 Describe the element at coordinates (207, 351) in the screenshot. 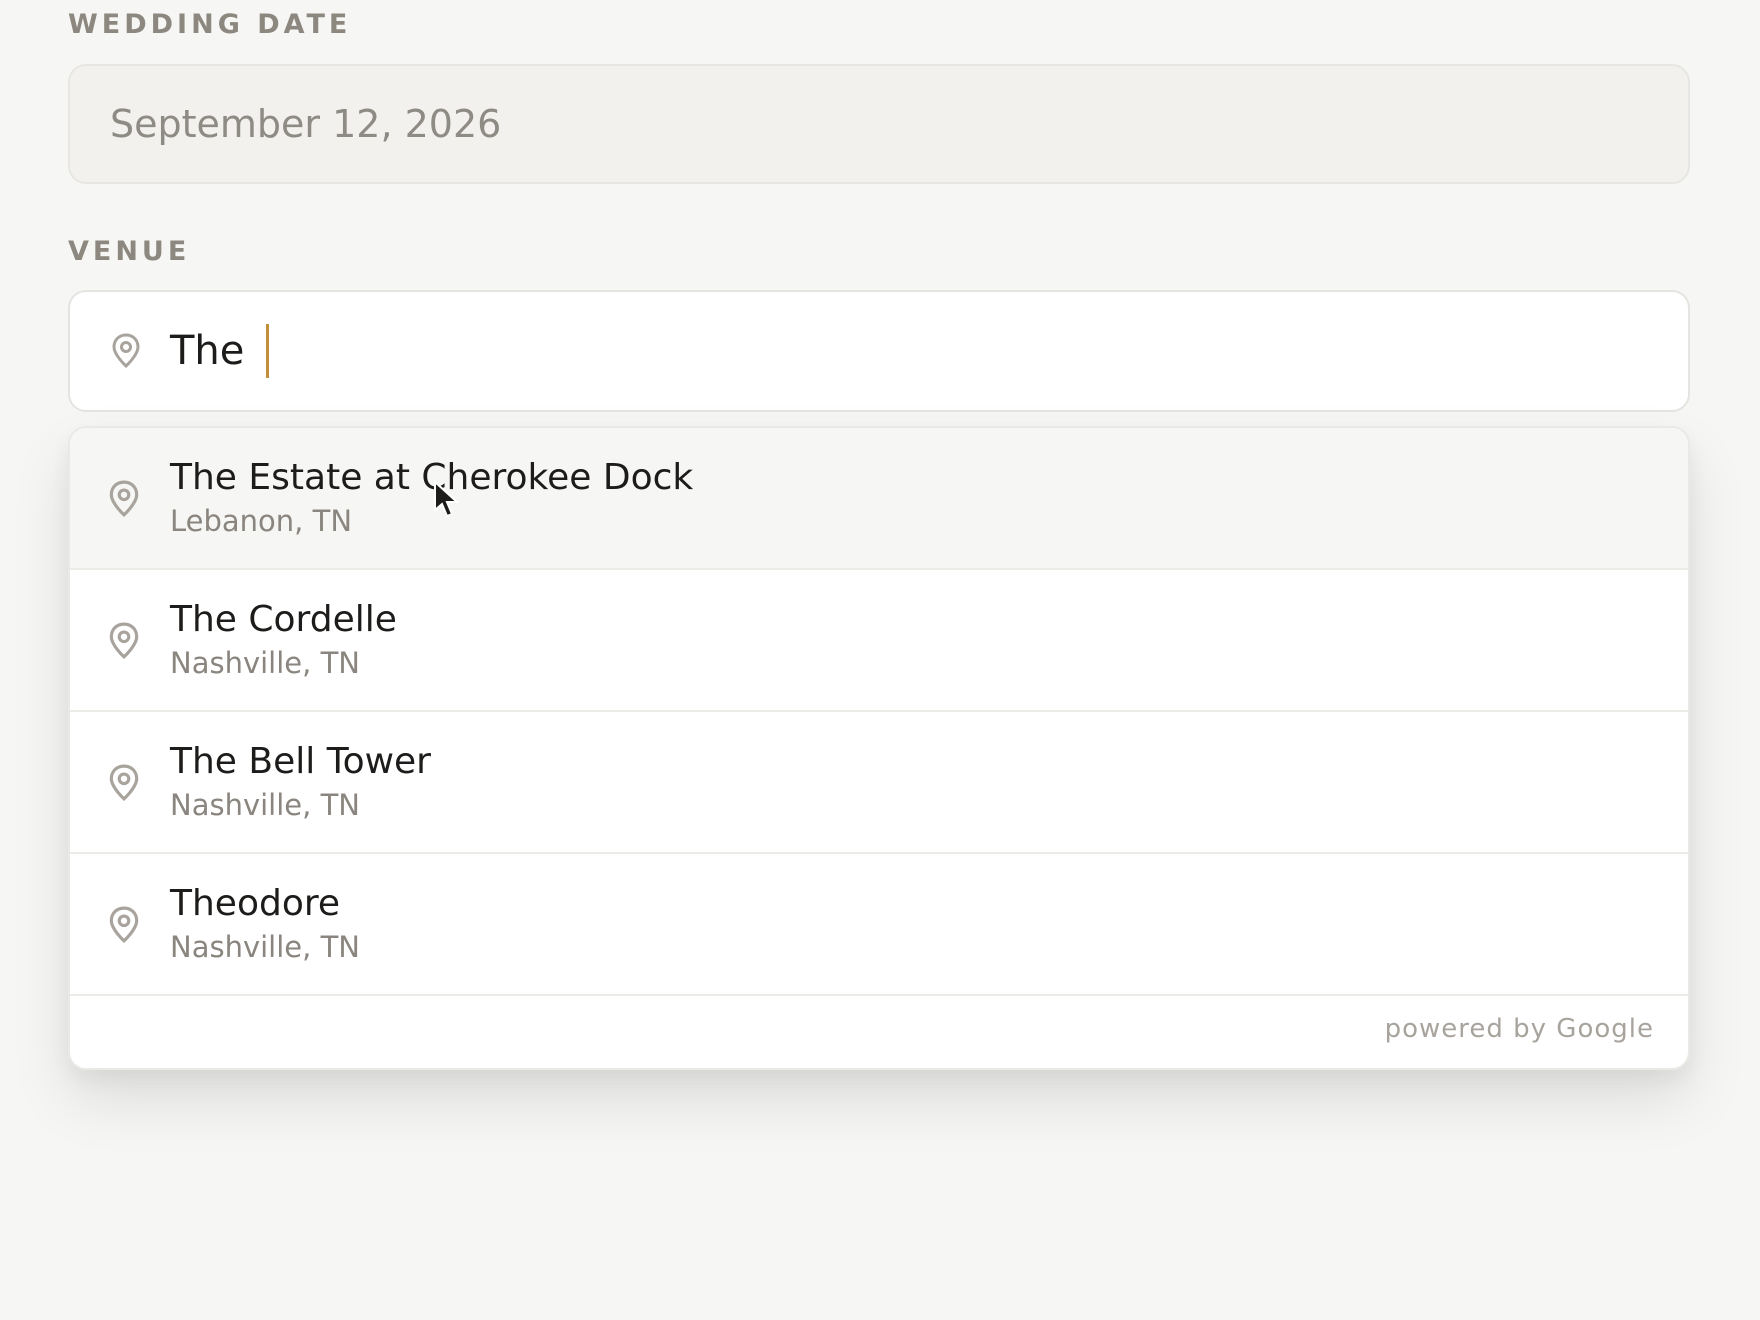

I see `venue-search-input: The` at that location.